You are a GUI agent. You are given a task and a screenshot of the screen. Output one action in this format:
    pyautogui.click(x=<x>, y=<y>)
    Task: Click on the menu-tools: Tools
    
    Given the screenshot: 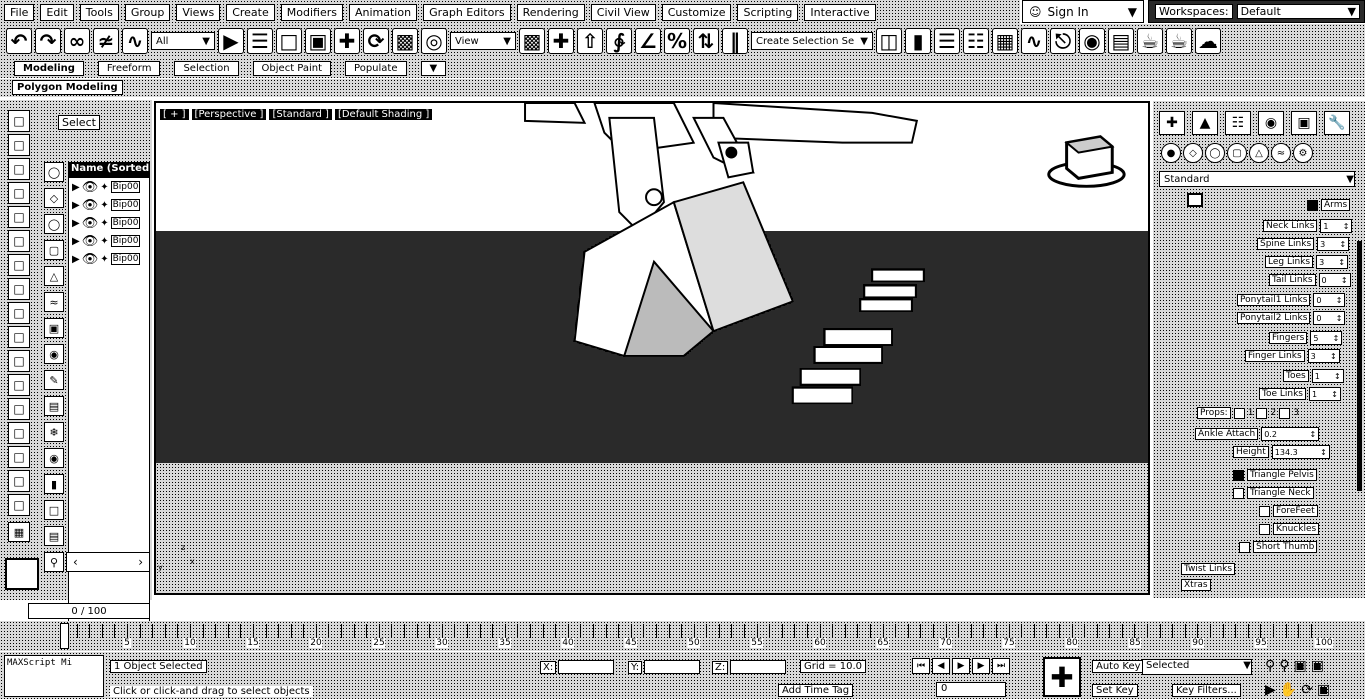 What is the action you would take?
    pyautogui.click(x=99, y=12)
    